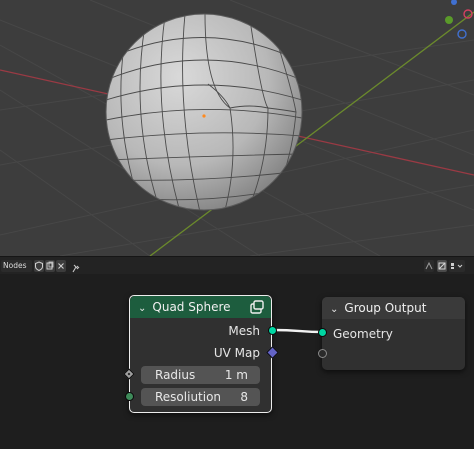 The image size is (474, 449). I want to click on radius-label: Radius, so click(175, 375).